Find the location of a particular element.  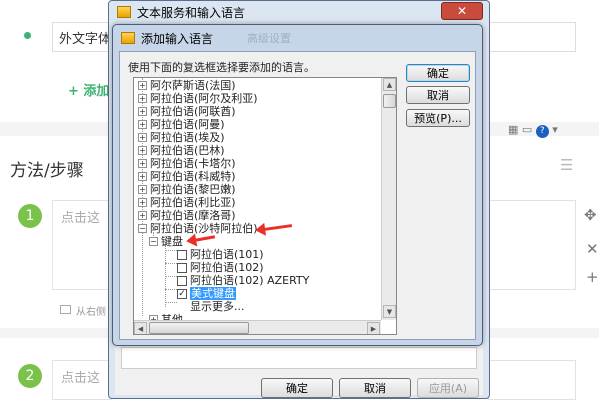

scroll-thumb-h is located at coordinates (199, 328).